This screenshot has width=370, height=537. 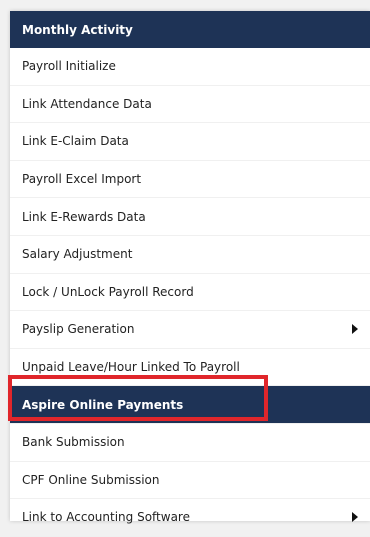 What do you see at coordinates (87, 103) in the screenshot?
I see `menu-item-label: Link Attendance Data` at bounding box center [87, 103].